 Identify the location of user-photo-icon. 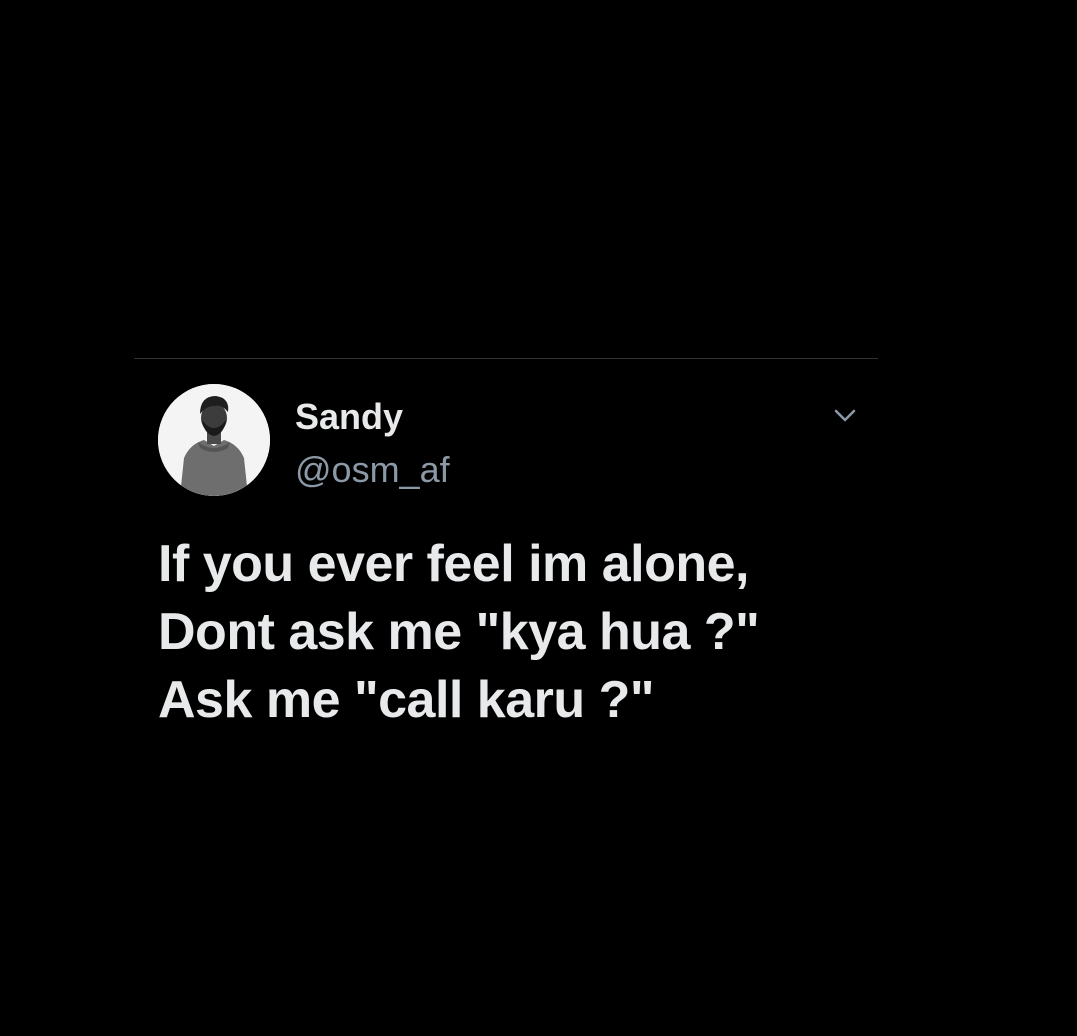
(214, 440).